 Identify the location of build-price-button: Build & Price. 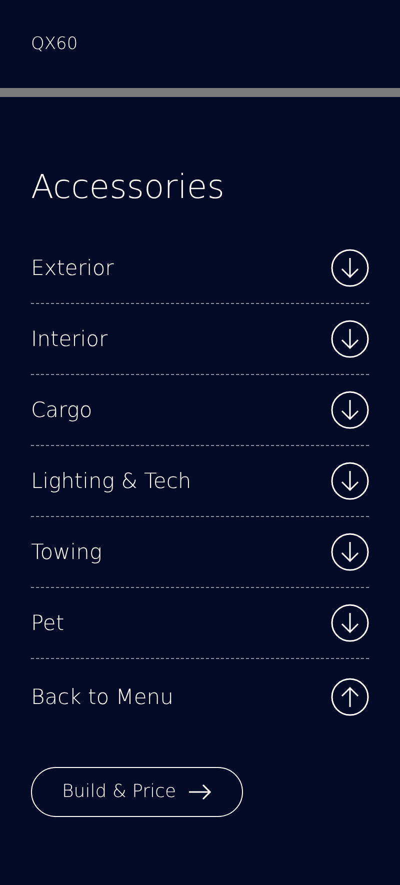
(137, 791).